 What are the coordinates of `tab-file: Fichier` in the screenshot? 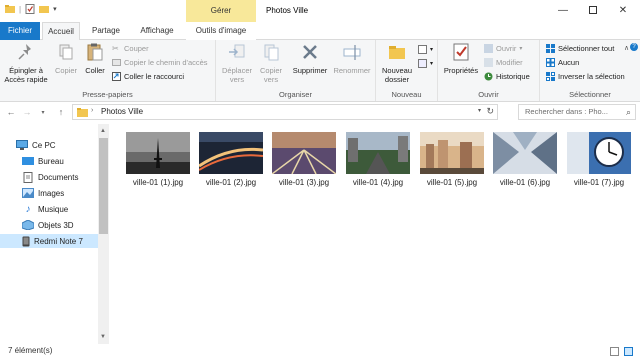 It's located at (20, 31).